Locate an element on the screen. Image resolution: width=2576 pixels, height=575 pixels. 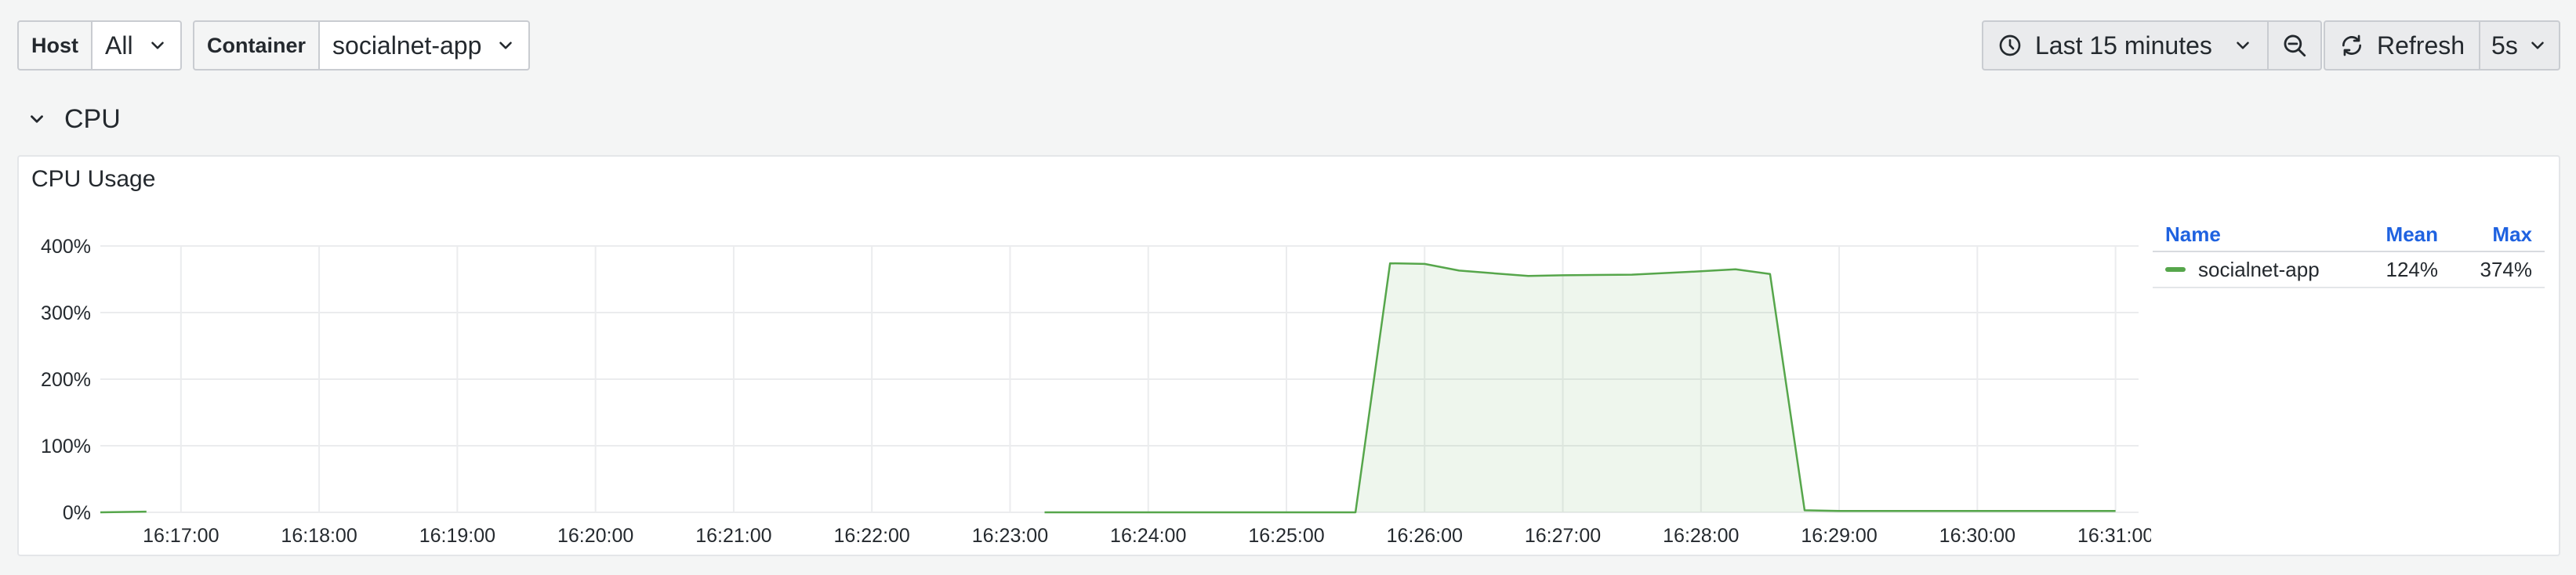
x-tick-label: 16:26:00 is located at coordinates (1425, 536).